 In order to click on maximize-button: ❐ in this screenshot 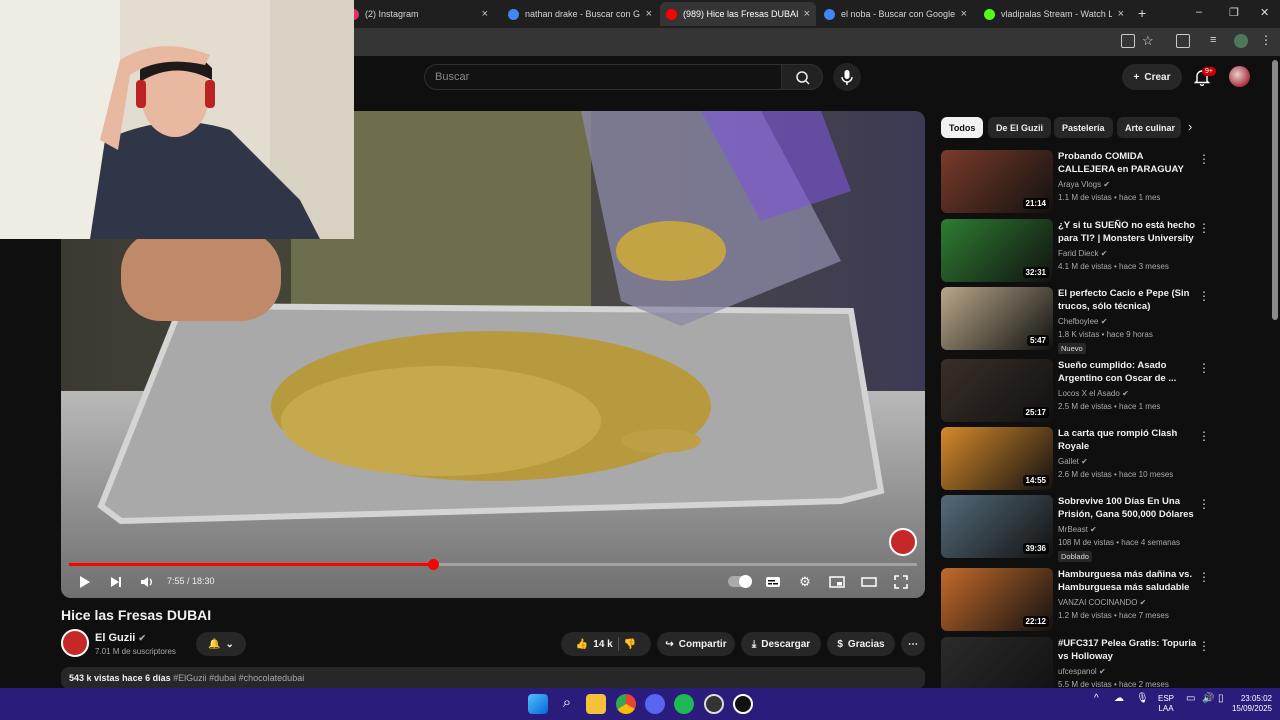, I will do `click(1234, 12)`.